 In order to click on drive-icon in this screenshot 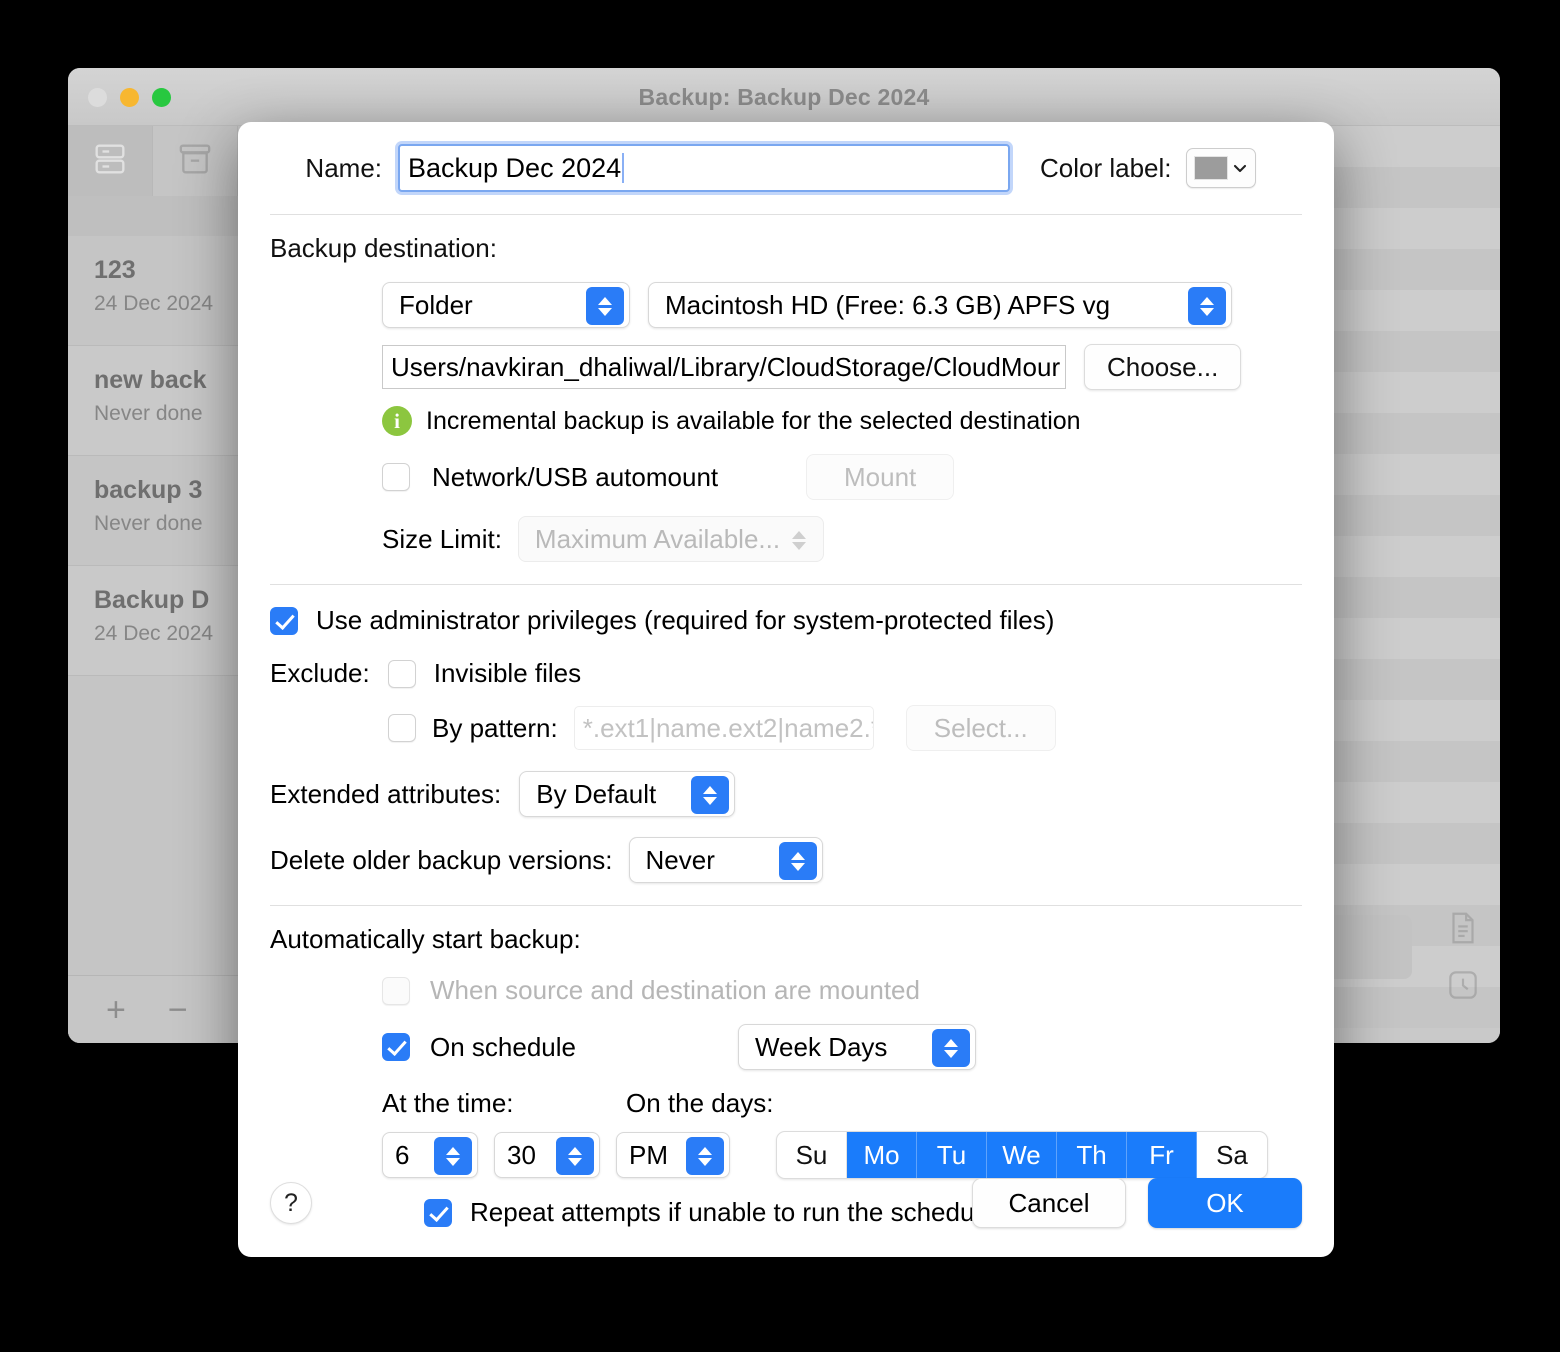, I will do `click(110, 161)`.